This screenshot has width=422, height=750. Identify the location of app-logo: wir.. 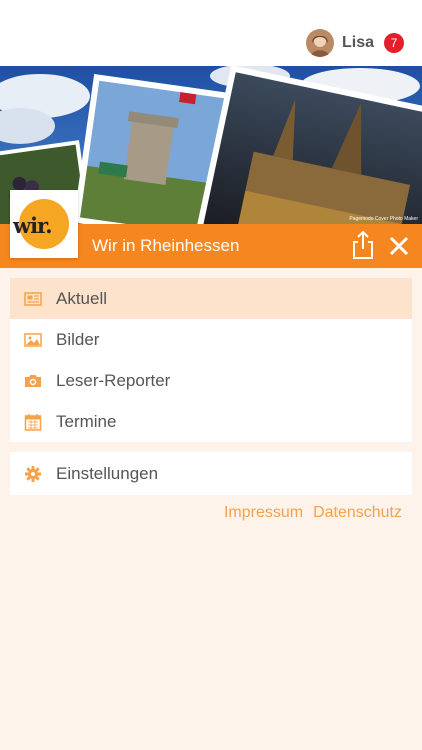
(44, 224).